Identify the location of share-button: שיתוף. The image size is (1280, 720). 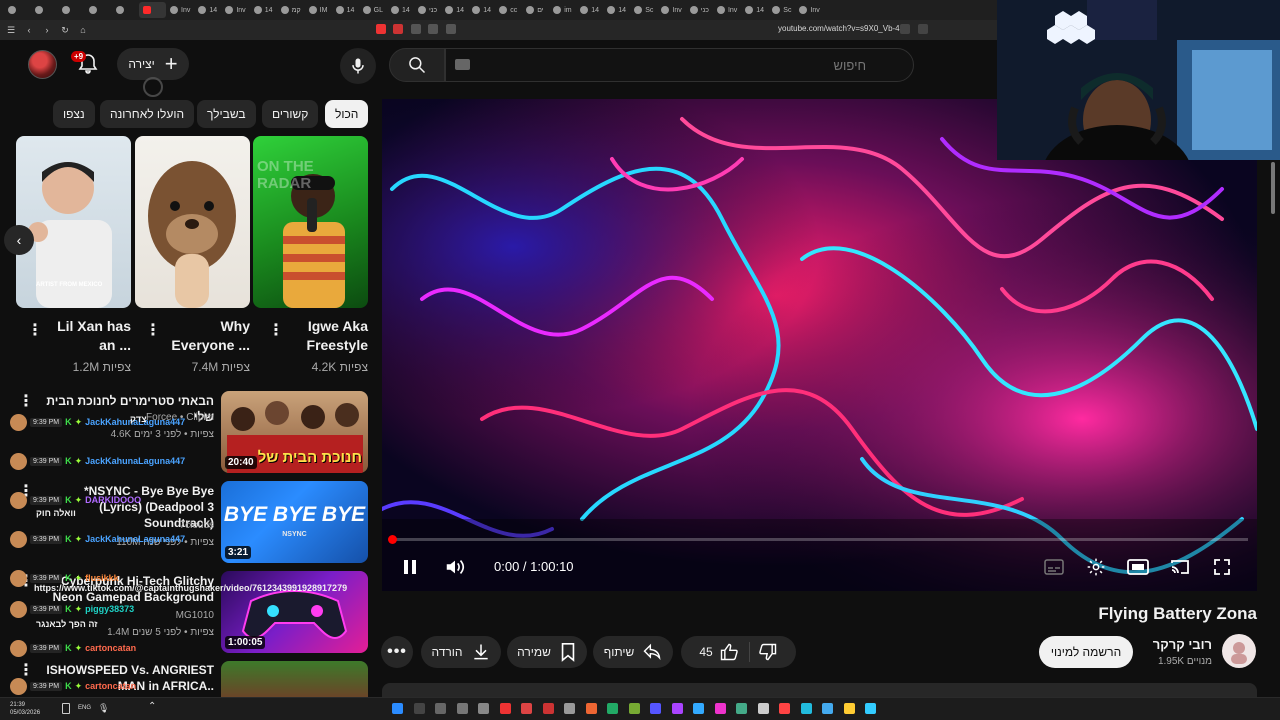
(633, 652).